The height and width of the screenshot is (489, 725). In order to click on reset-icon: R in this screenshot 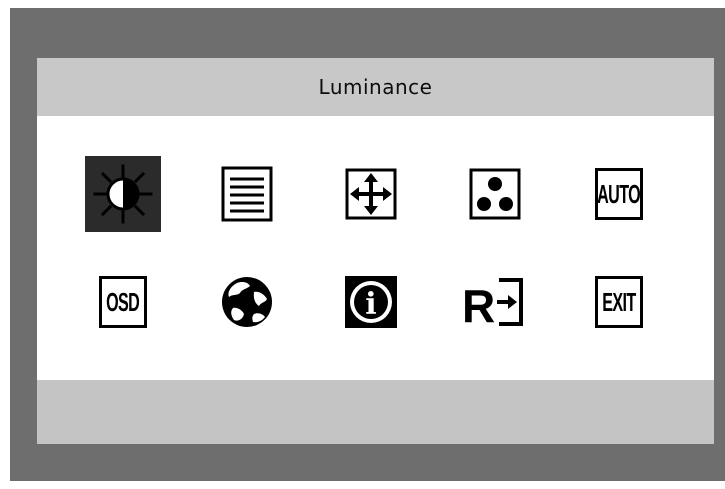, I will do `click(492, 305)`.